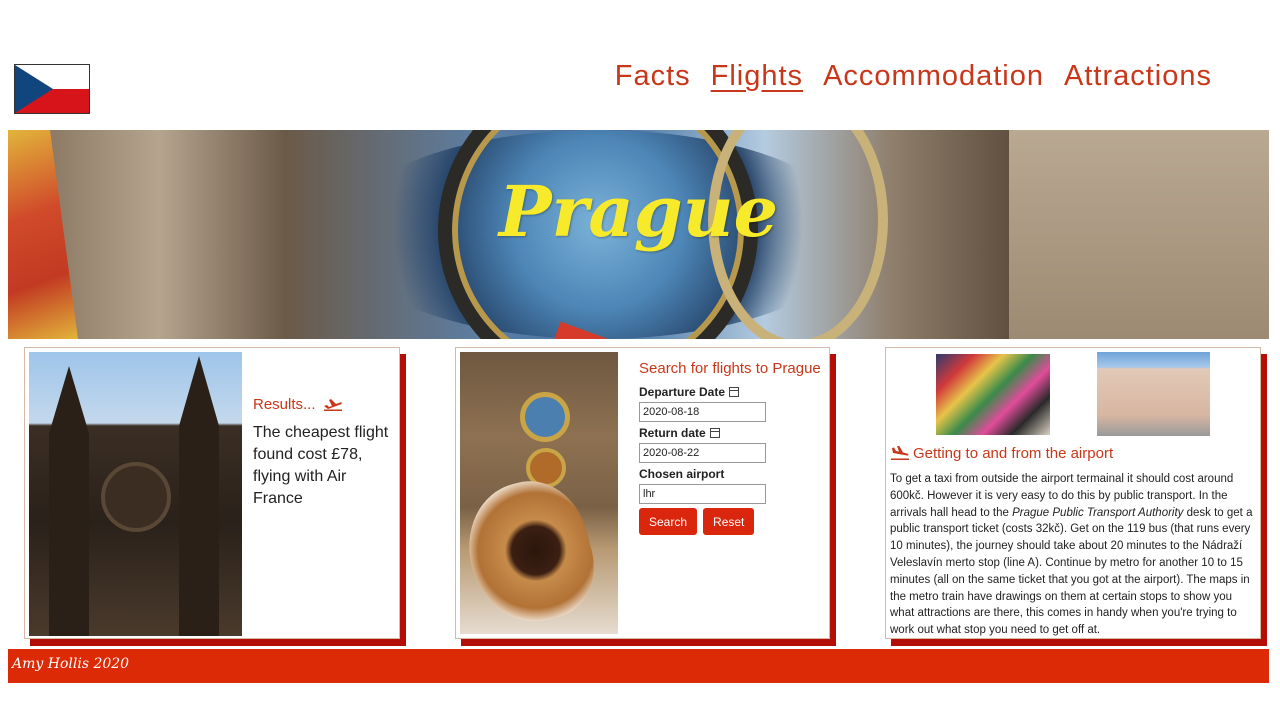 The image size is (1280, 720). Describe the element at coordinates (1098, 512) in the screenshot. I see `transport-authority-name: Prague Public Transport Authority` at that location.